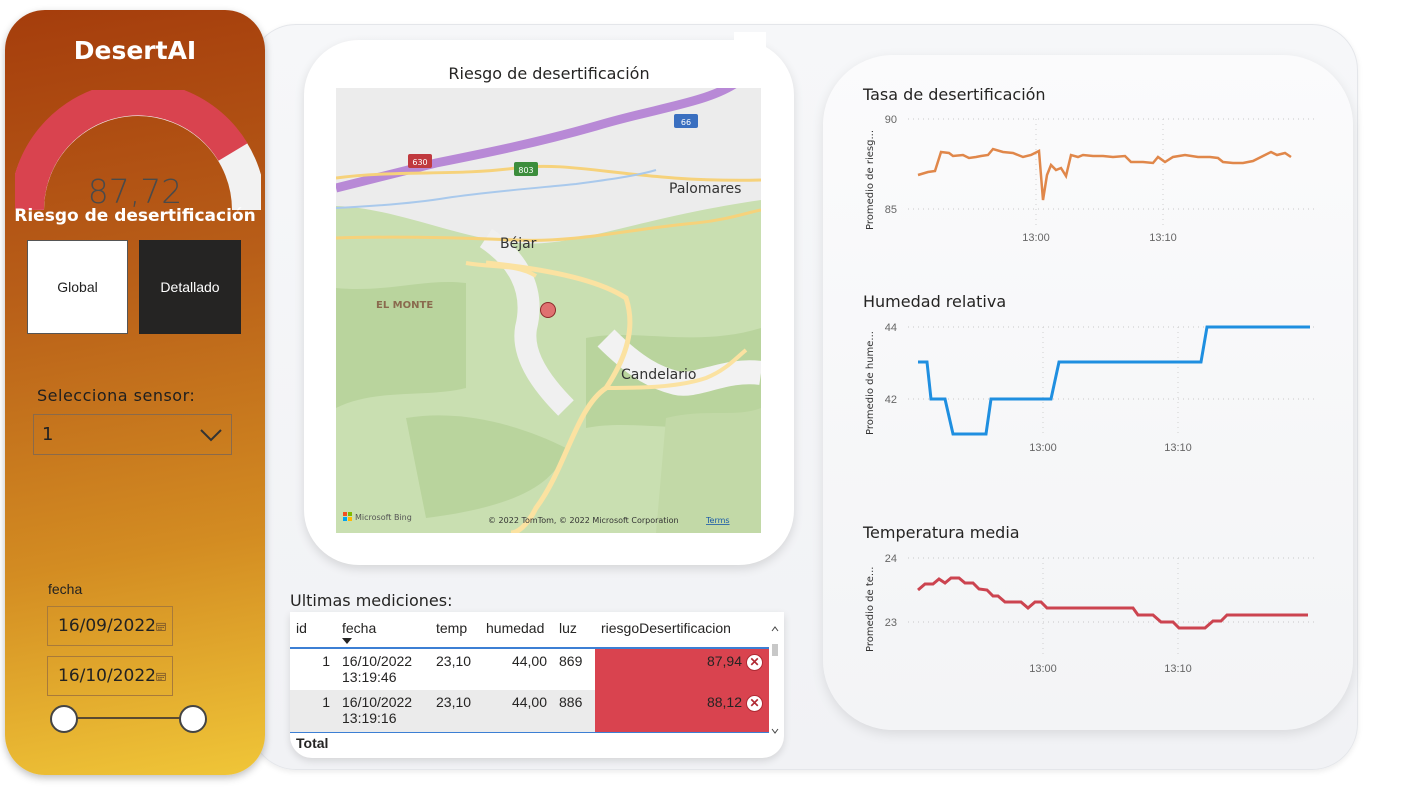  Describe the element at coordinates (891, 328) in the screenshot. I see `ytick-humedad-44: 44` at that location.